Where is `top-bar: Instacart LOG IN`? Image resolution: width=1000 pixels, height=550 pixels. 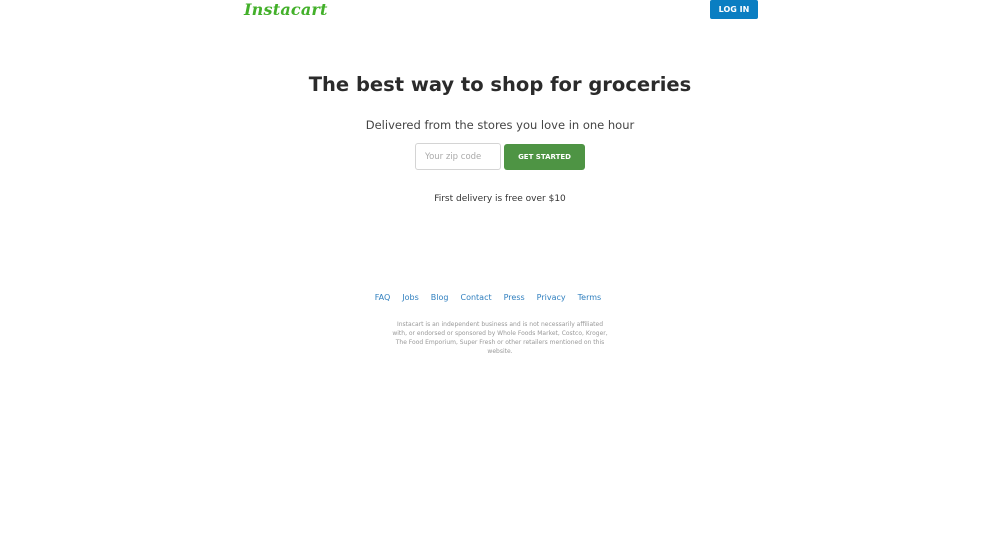
top-bar: Instacart LOG IN is located at coordinates (500, 13).